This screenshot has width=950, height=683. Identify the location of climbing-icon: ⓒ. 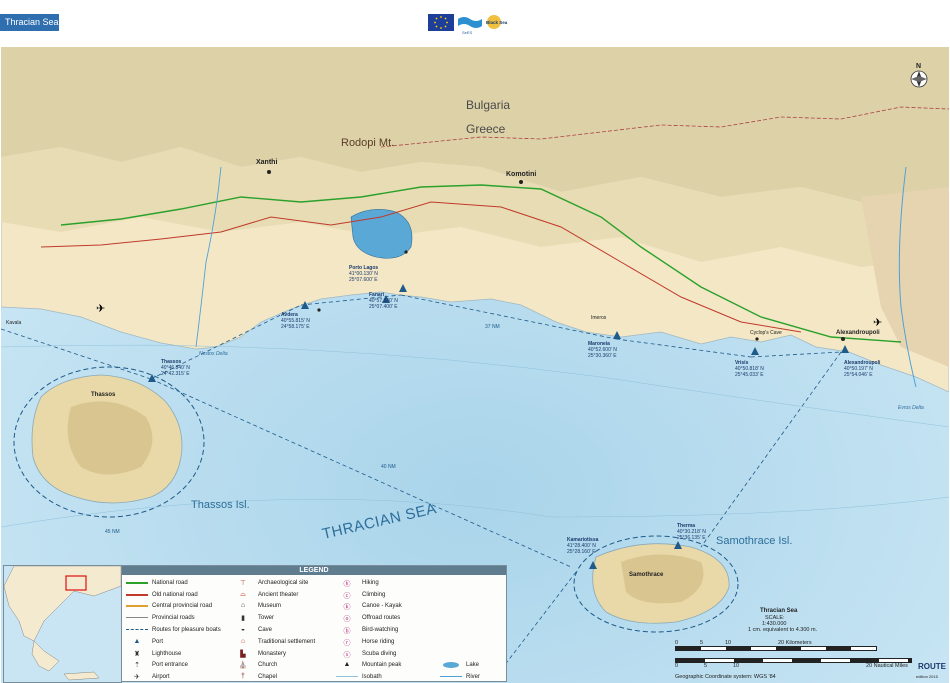
(347, 596).